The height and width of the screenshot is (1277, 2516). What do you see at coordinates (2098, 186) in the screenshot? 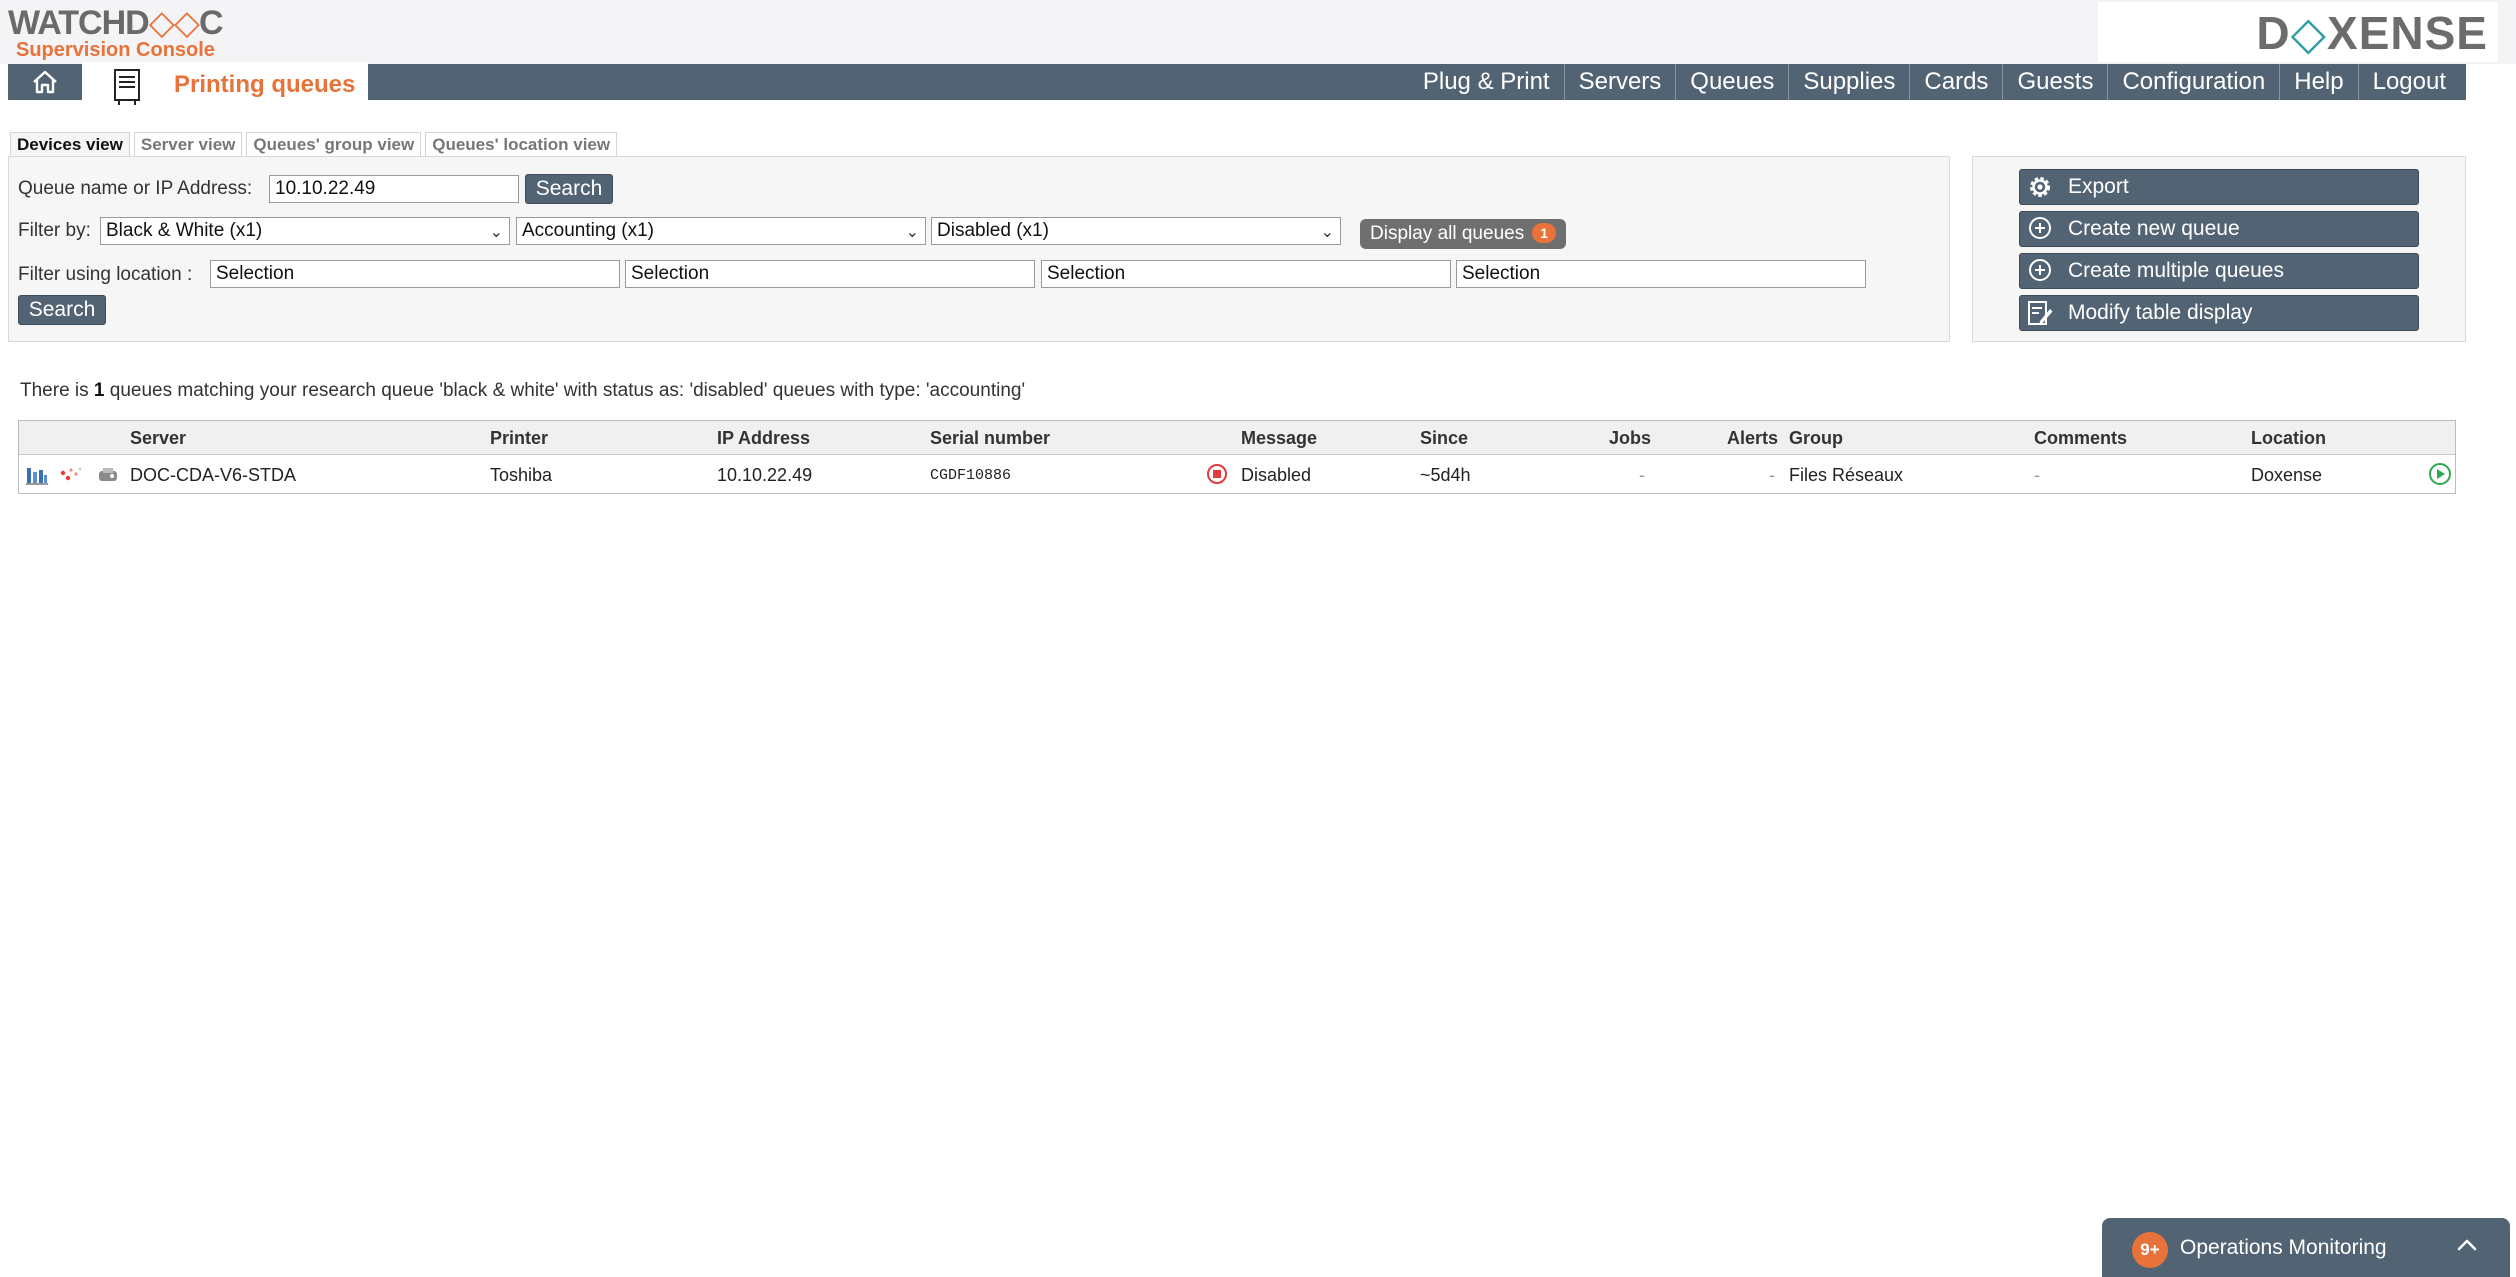
I see `export-label: Export` at bounding box center [2098, 186].